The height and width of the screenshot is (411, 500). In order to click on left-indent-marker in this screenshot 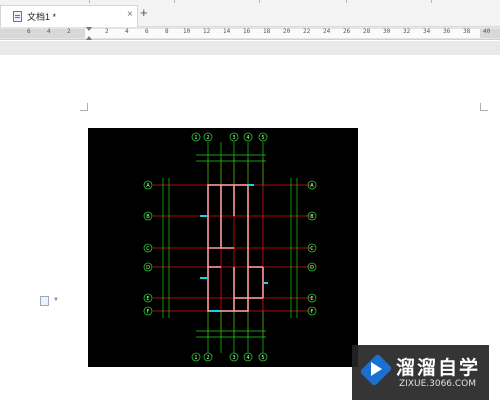, I will do `click(89, 38)`.